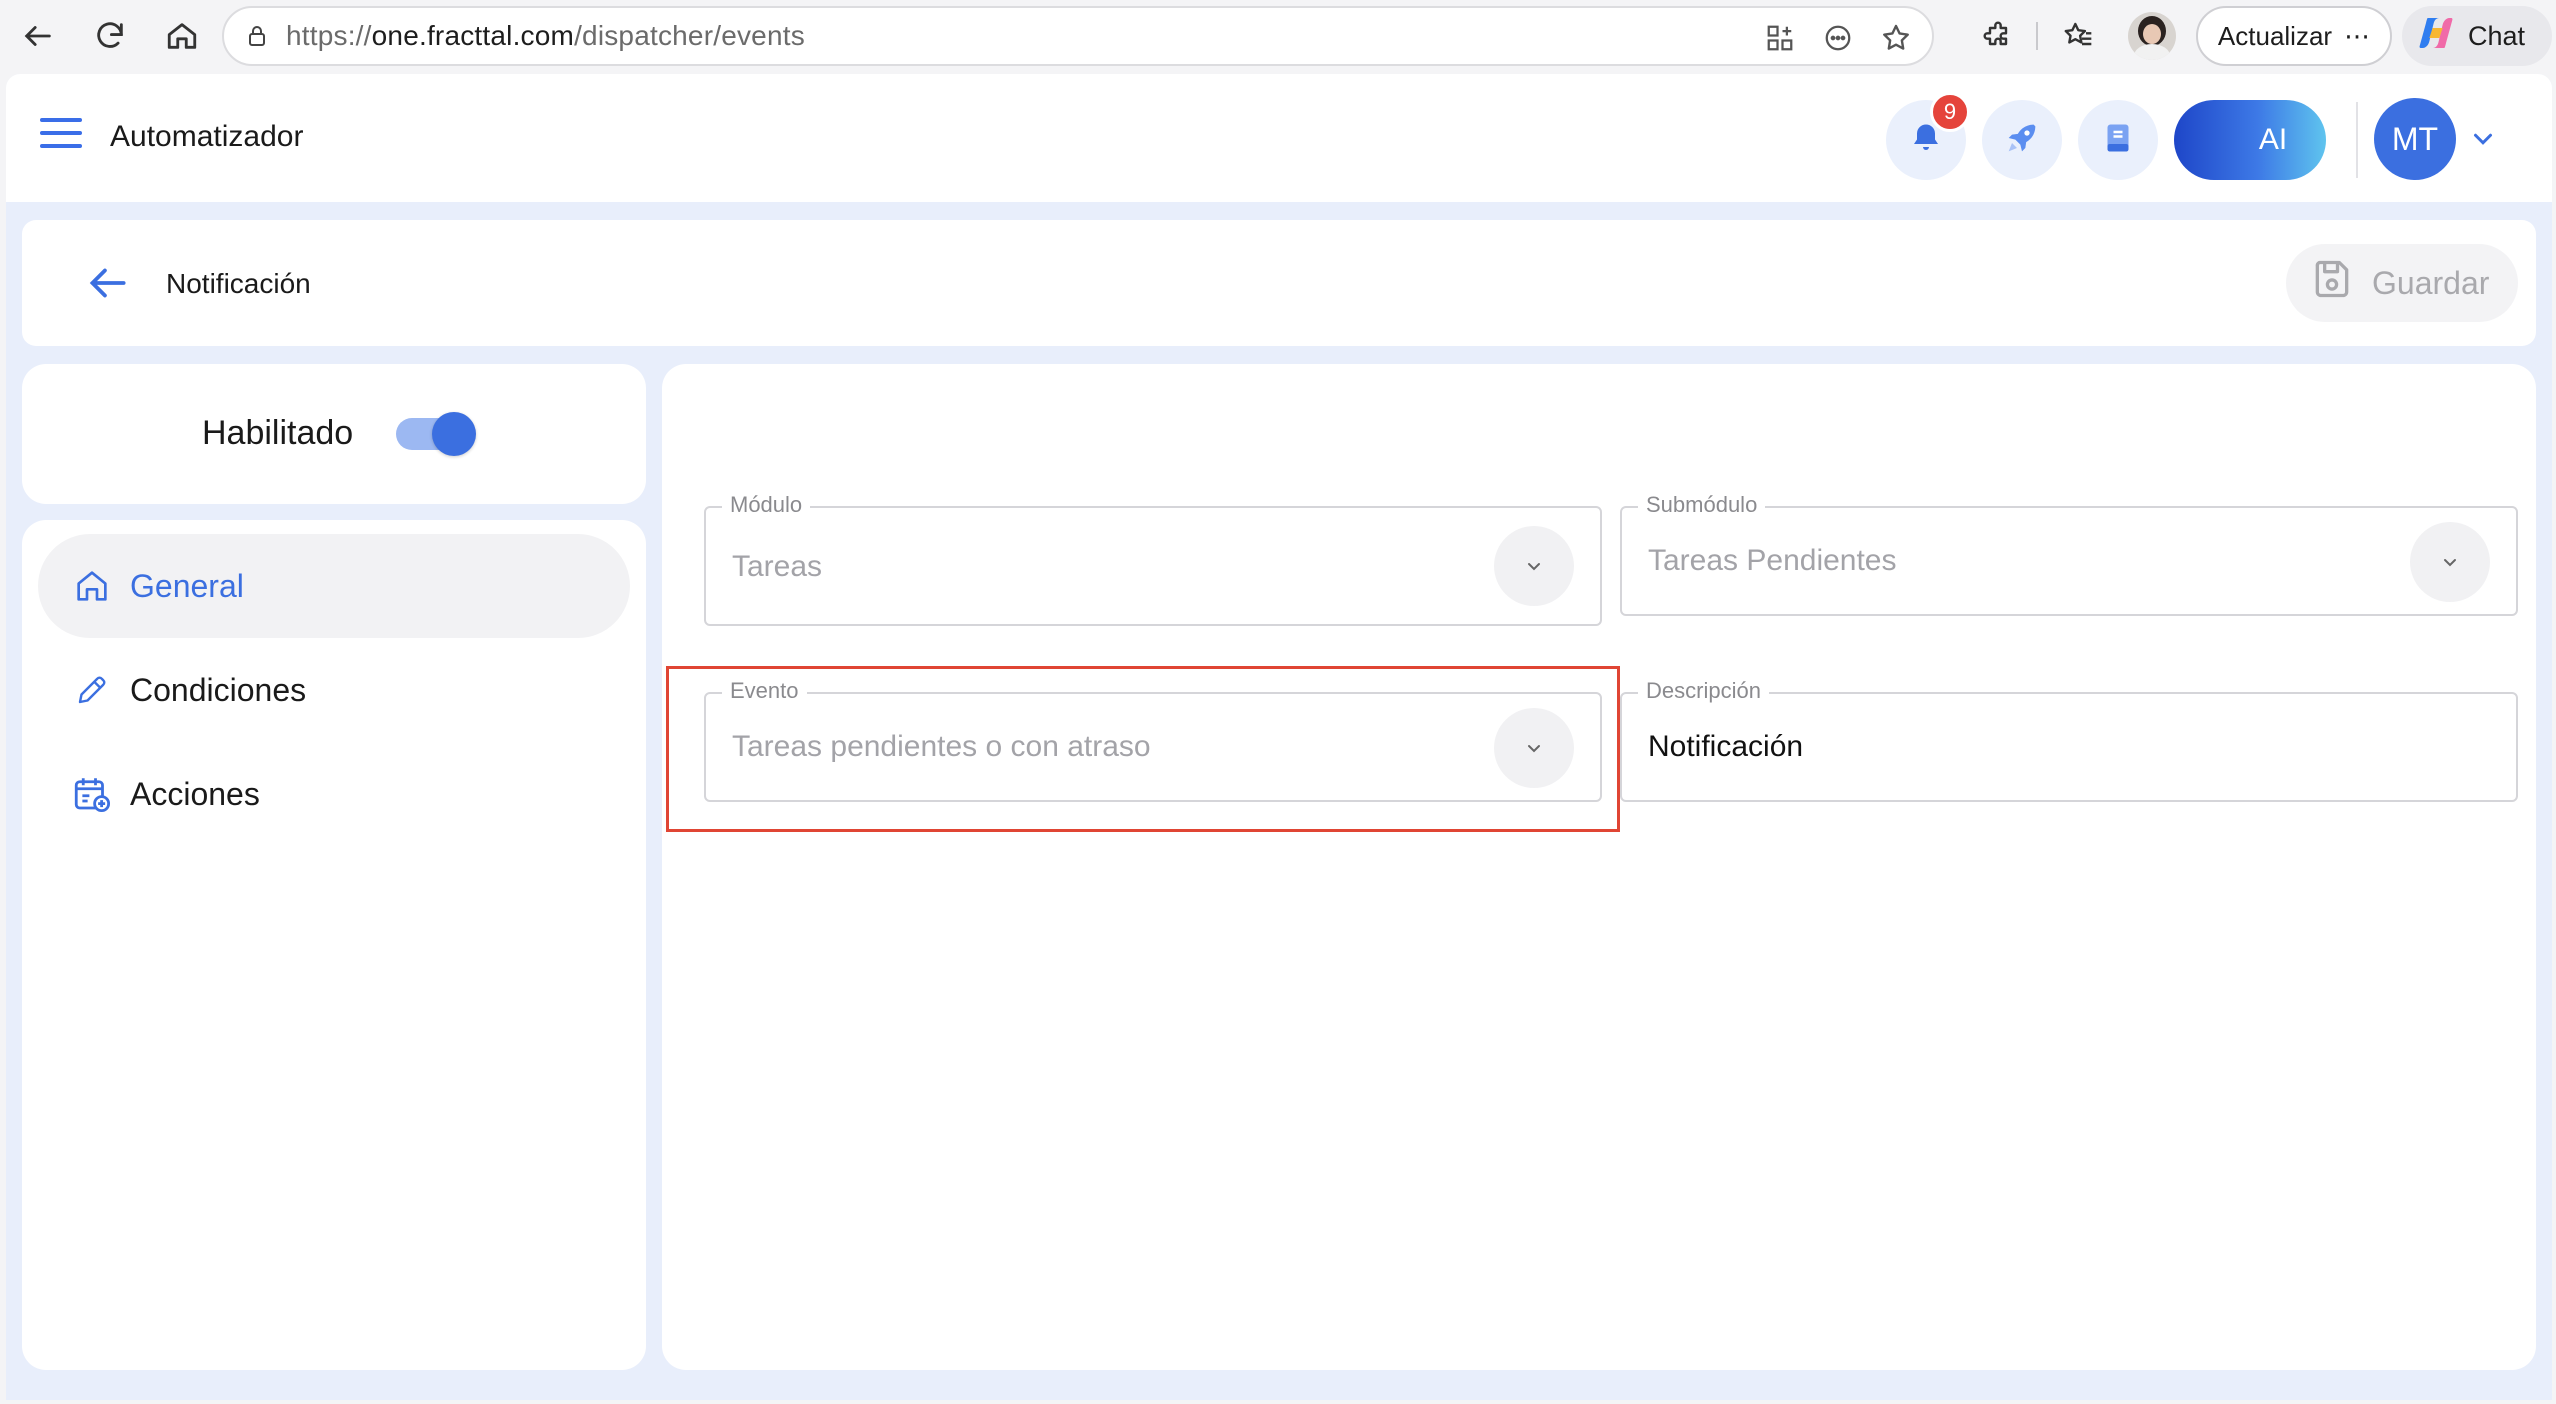  Describe the element at coordinates (110, 36) in the screenshot. I see `reload-icon` at that location.